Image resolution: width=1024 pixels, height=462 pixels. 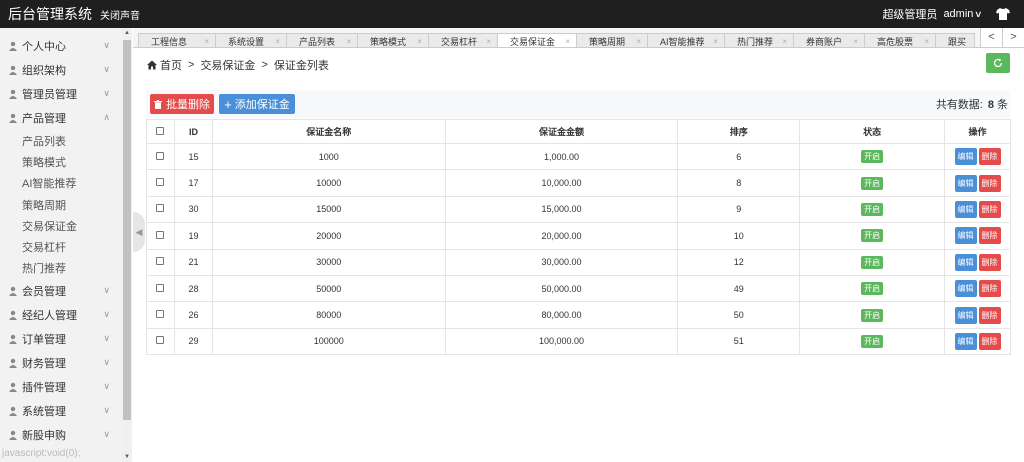 What do you see at coordinates (227, 65) in the screenshot?
I see `breadcrumb-level1: 交易保证金` at bounding box center [227, 65].